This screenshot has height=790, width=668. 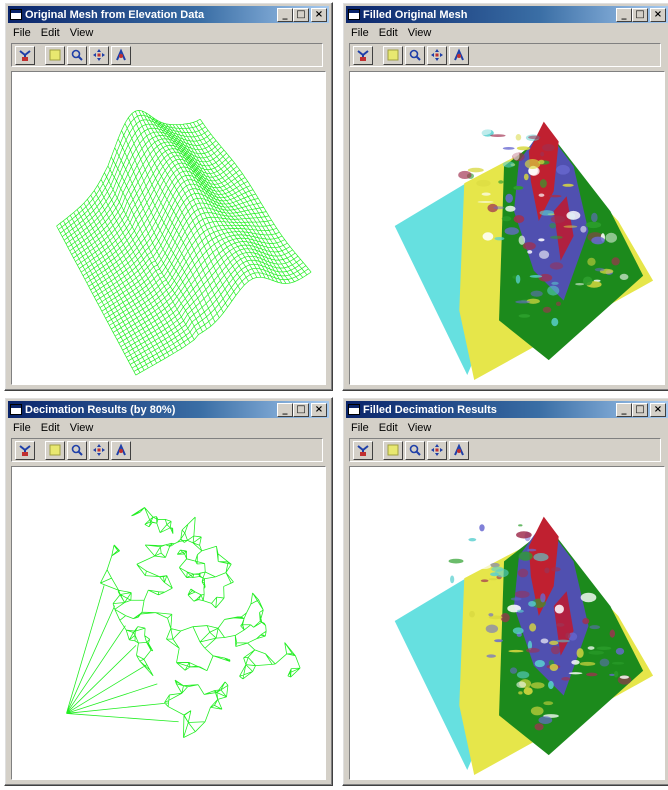 I want to click on wireframe-mesh, so click(x=184, y=242).